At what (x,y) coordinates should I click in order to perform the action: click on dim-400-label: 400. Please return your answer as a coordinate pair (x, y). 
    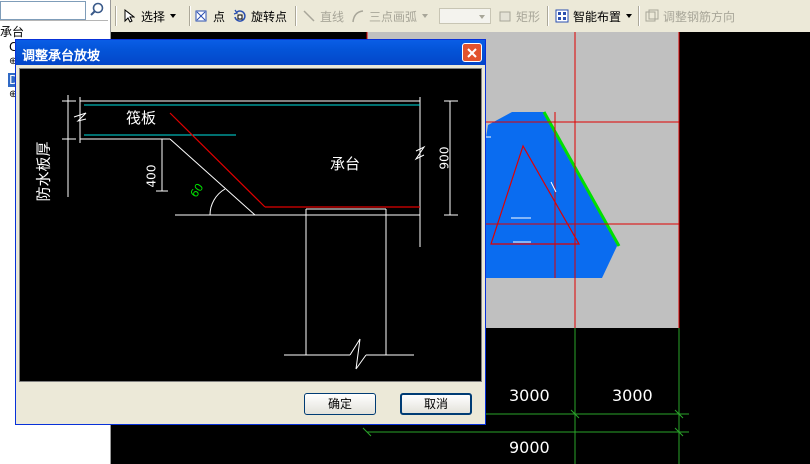
    Looking at the image, I should click on (151, 176).